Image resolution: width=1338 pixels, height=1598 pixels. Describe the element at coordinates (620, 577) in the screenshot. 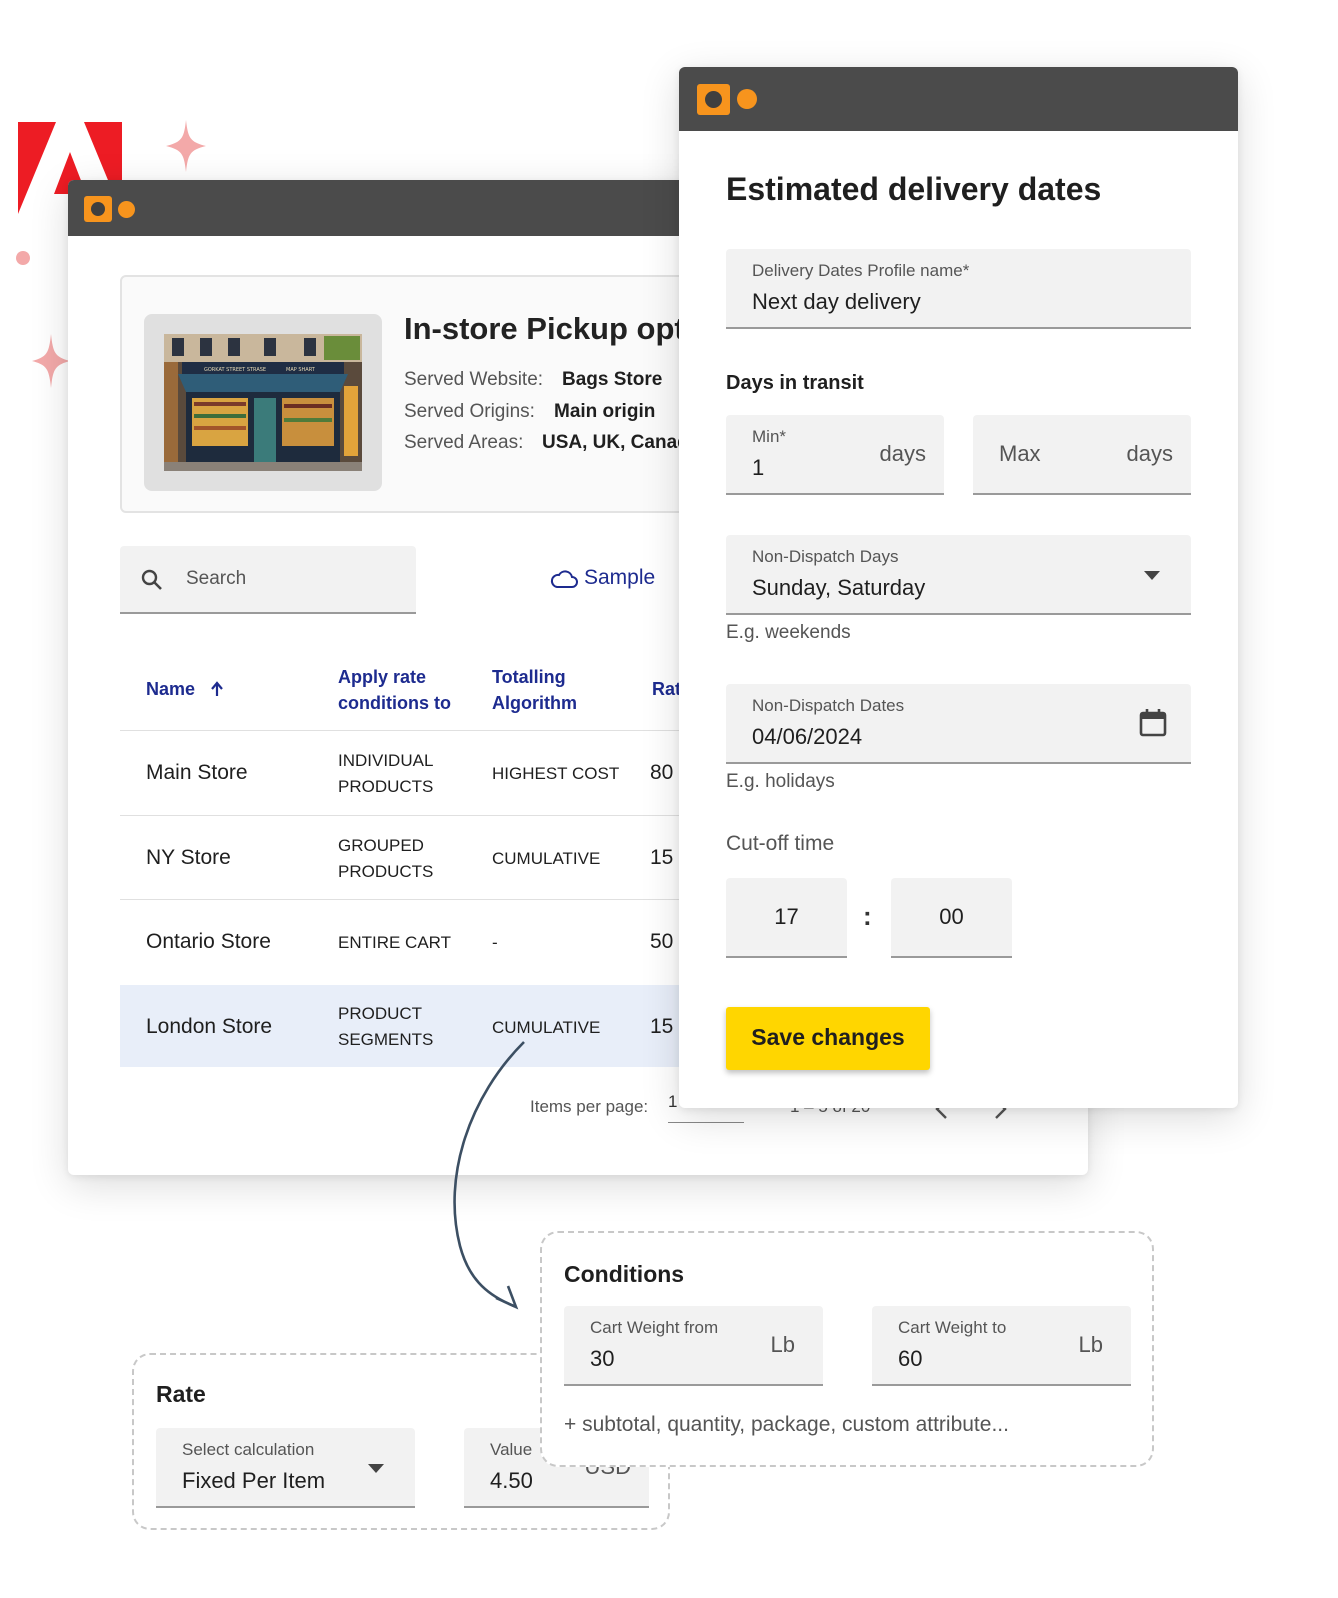

I see `sample-label: Sample` at that location.